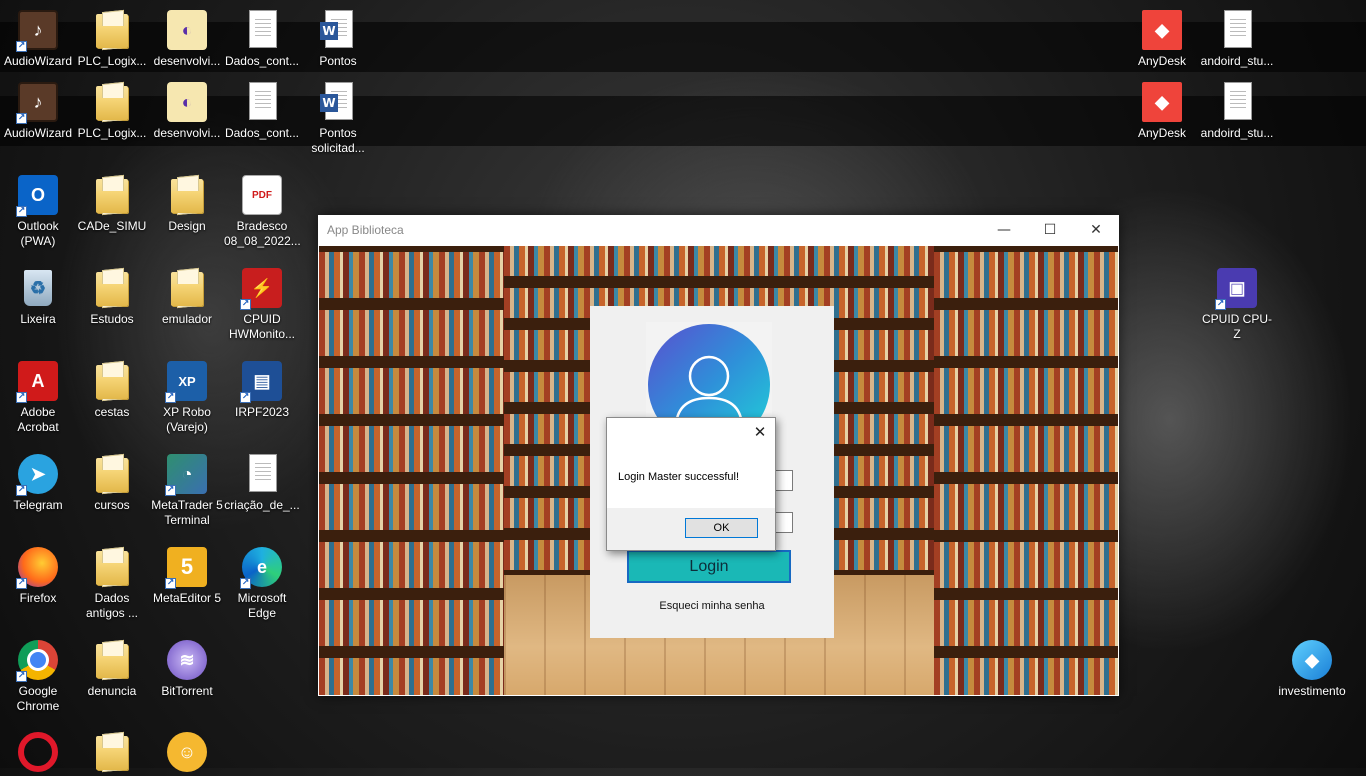  I want to click on desktop-icon-anydesk-2: ◆ AnyDesk, so click(1162, 110).